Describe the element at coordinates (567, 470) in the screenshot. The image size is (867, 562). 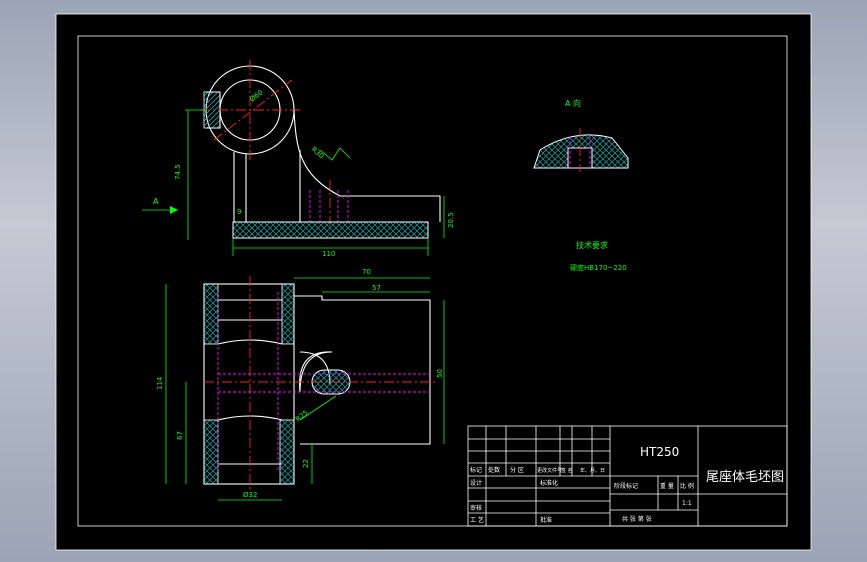
I see `tb-label-sign: 签 名` at that location.